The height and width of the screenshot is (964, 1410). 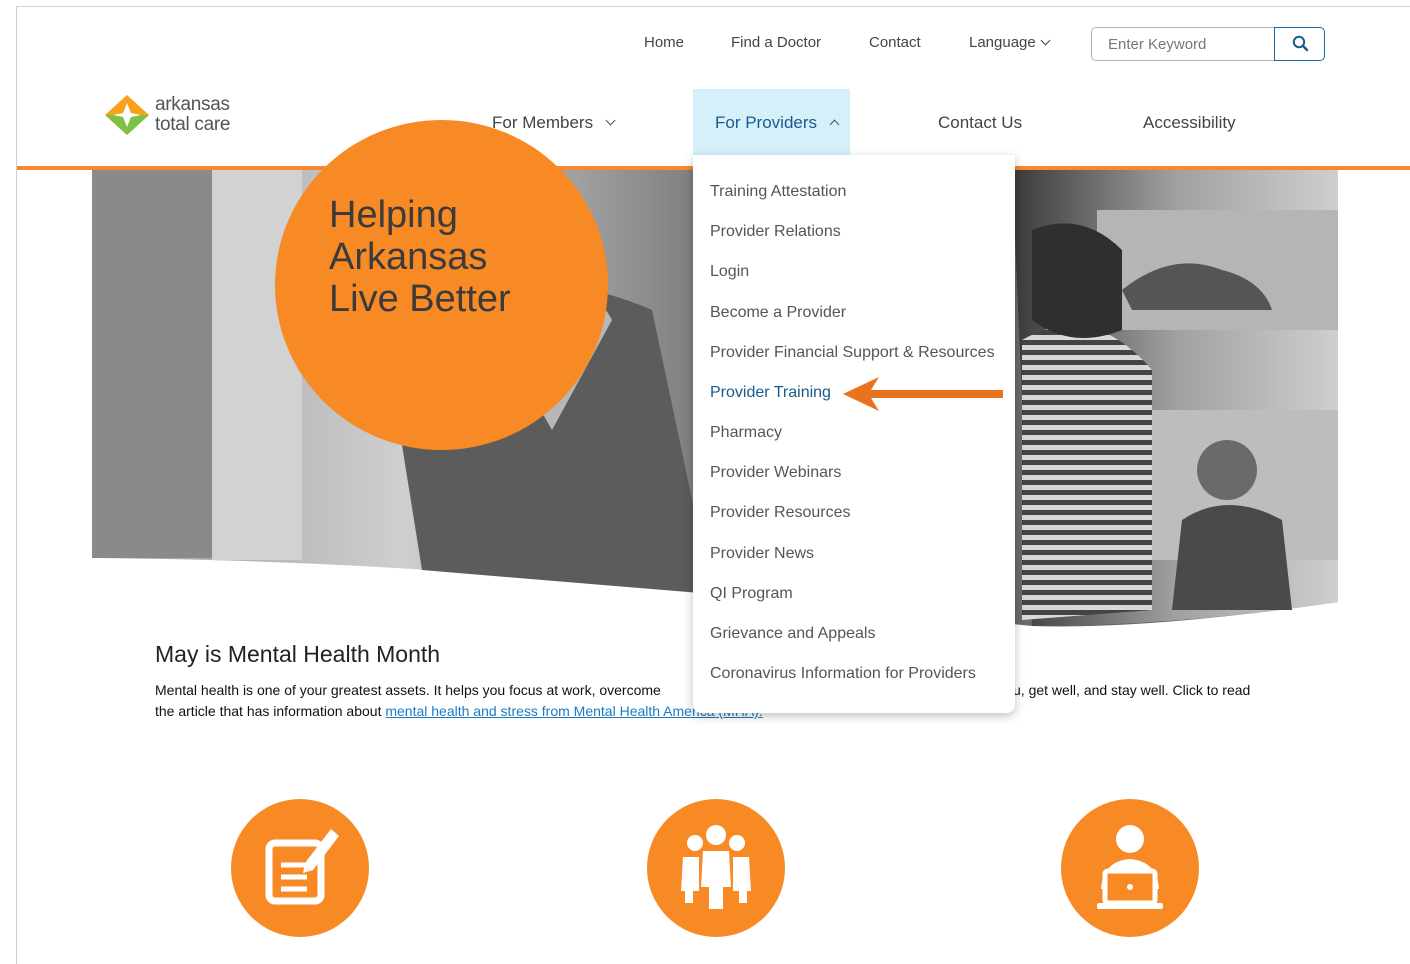 I want to click on dropdown-item-provider-training: Provider Training, so click(x=770, y=393).